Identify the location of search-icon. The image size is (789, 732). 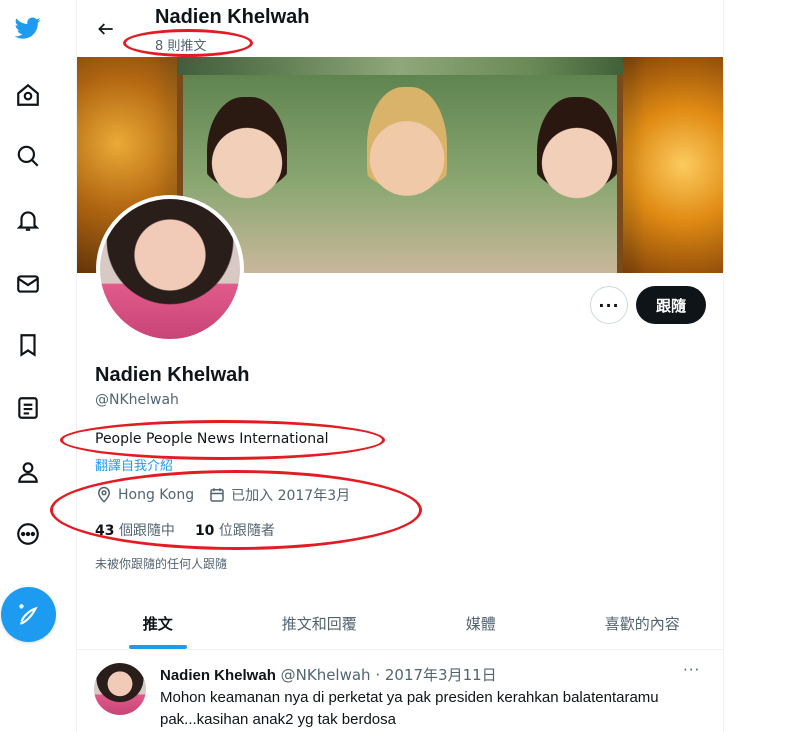
(28, 156).